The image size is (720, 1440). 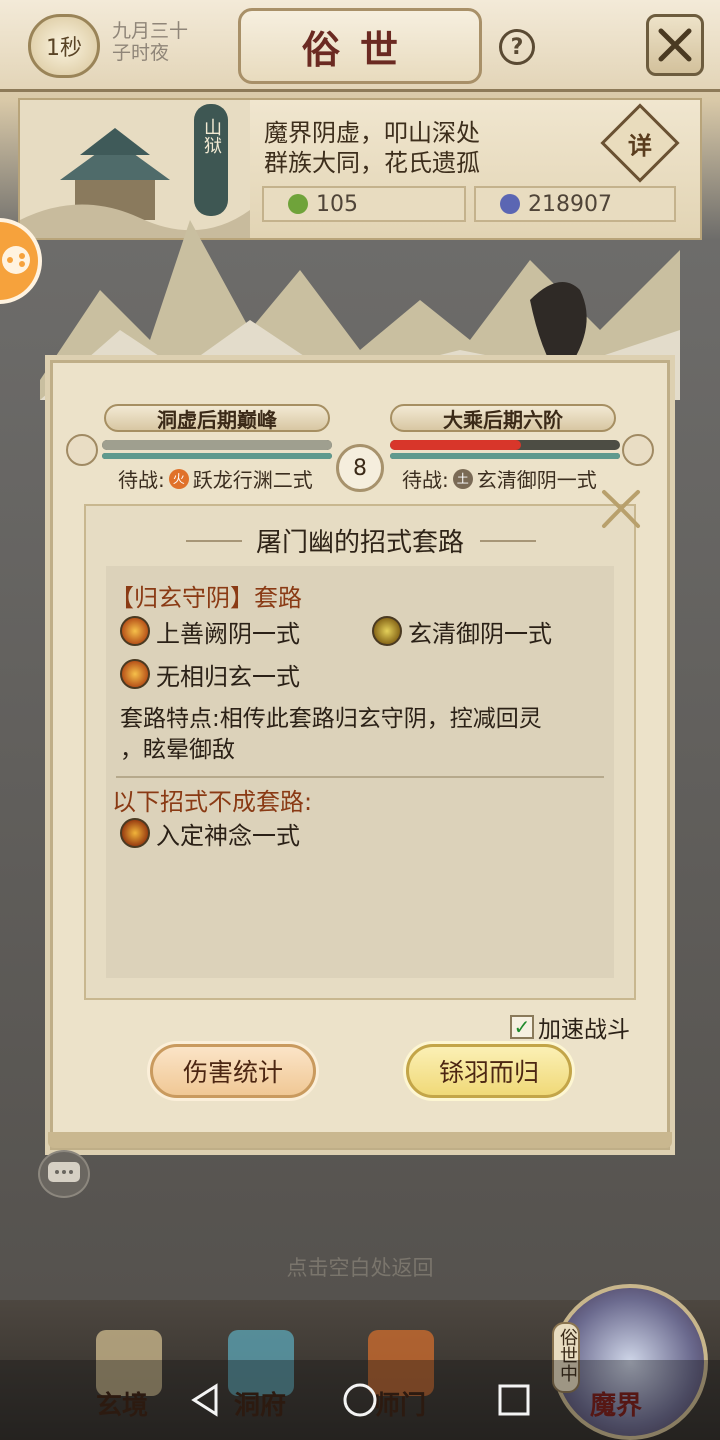 I want to click on fire-element-icon: 火, so click(x=178, y=478).